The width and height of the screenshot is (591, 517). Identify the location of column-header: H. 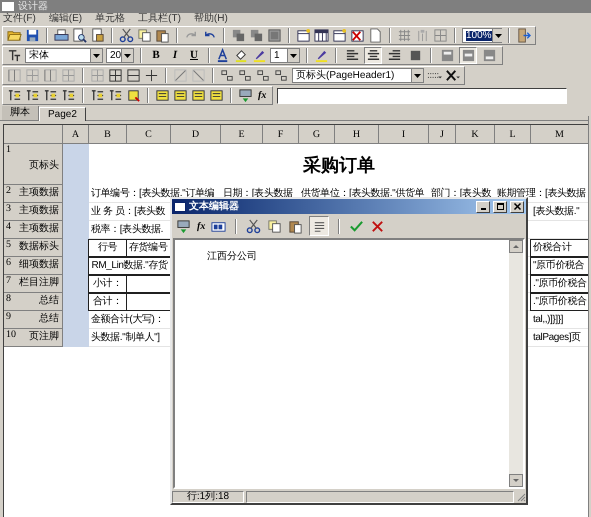
(357, 134).